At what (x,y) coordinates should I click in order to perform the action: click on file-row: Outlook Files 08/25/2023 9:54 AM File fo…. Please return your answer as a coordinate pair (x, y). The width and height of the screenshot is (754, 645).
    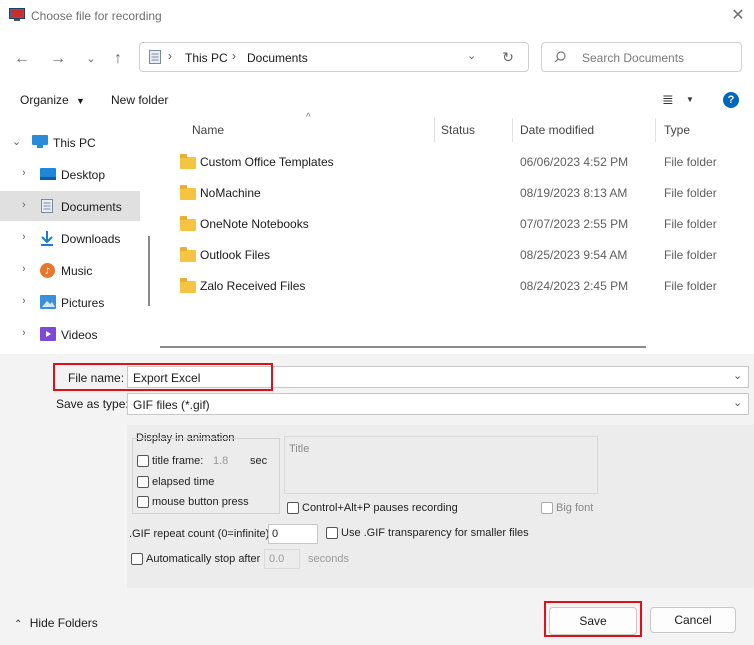
    Looking at the image, I should click on (462, 255).